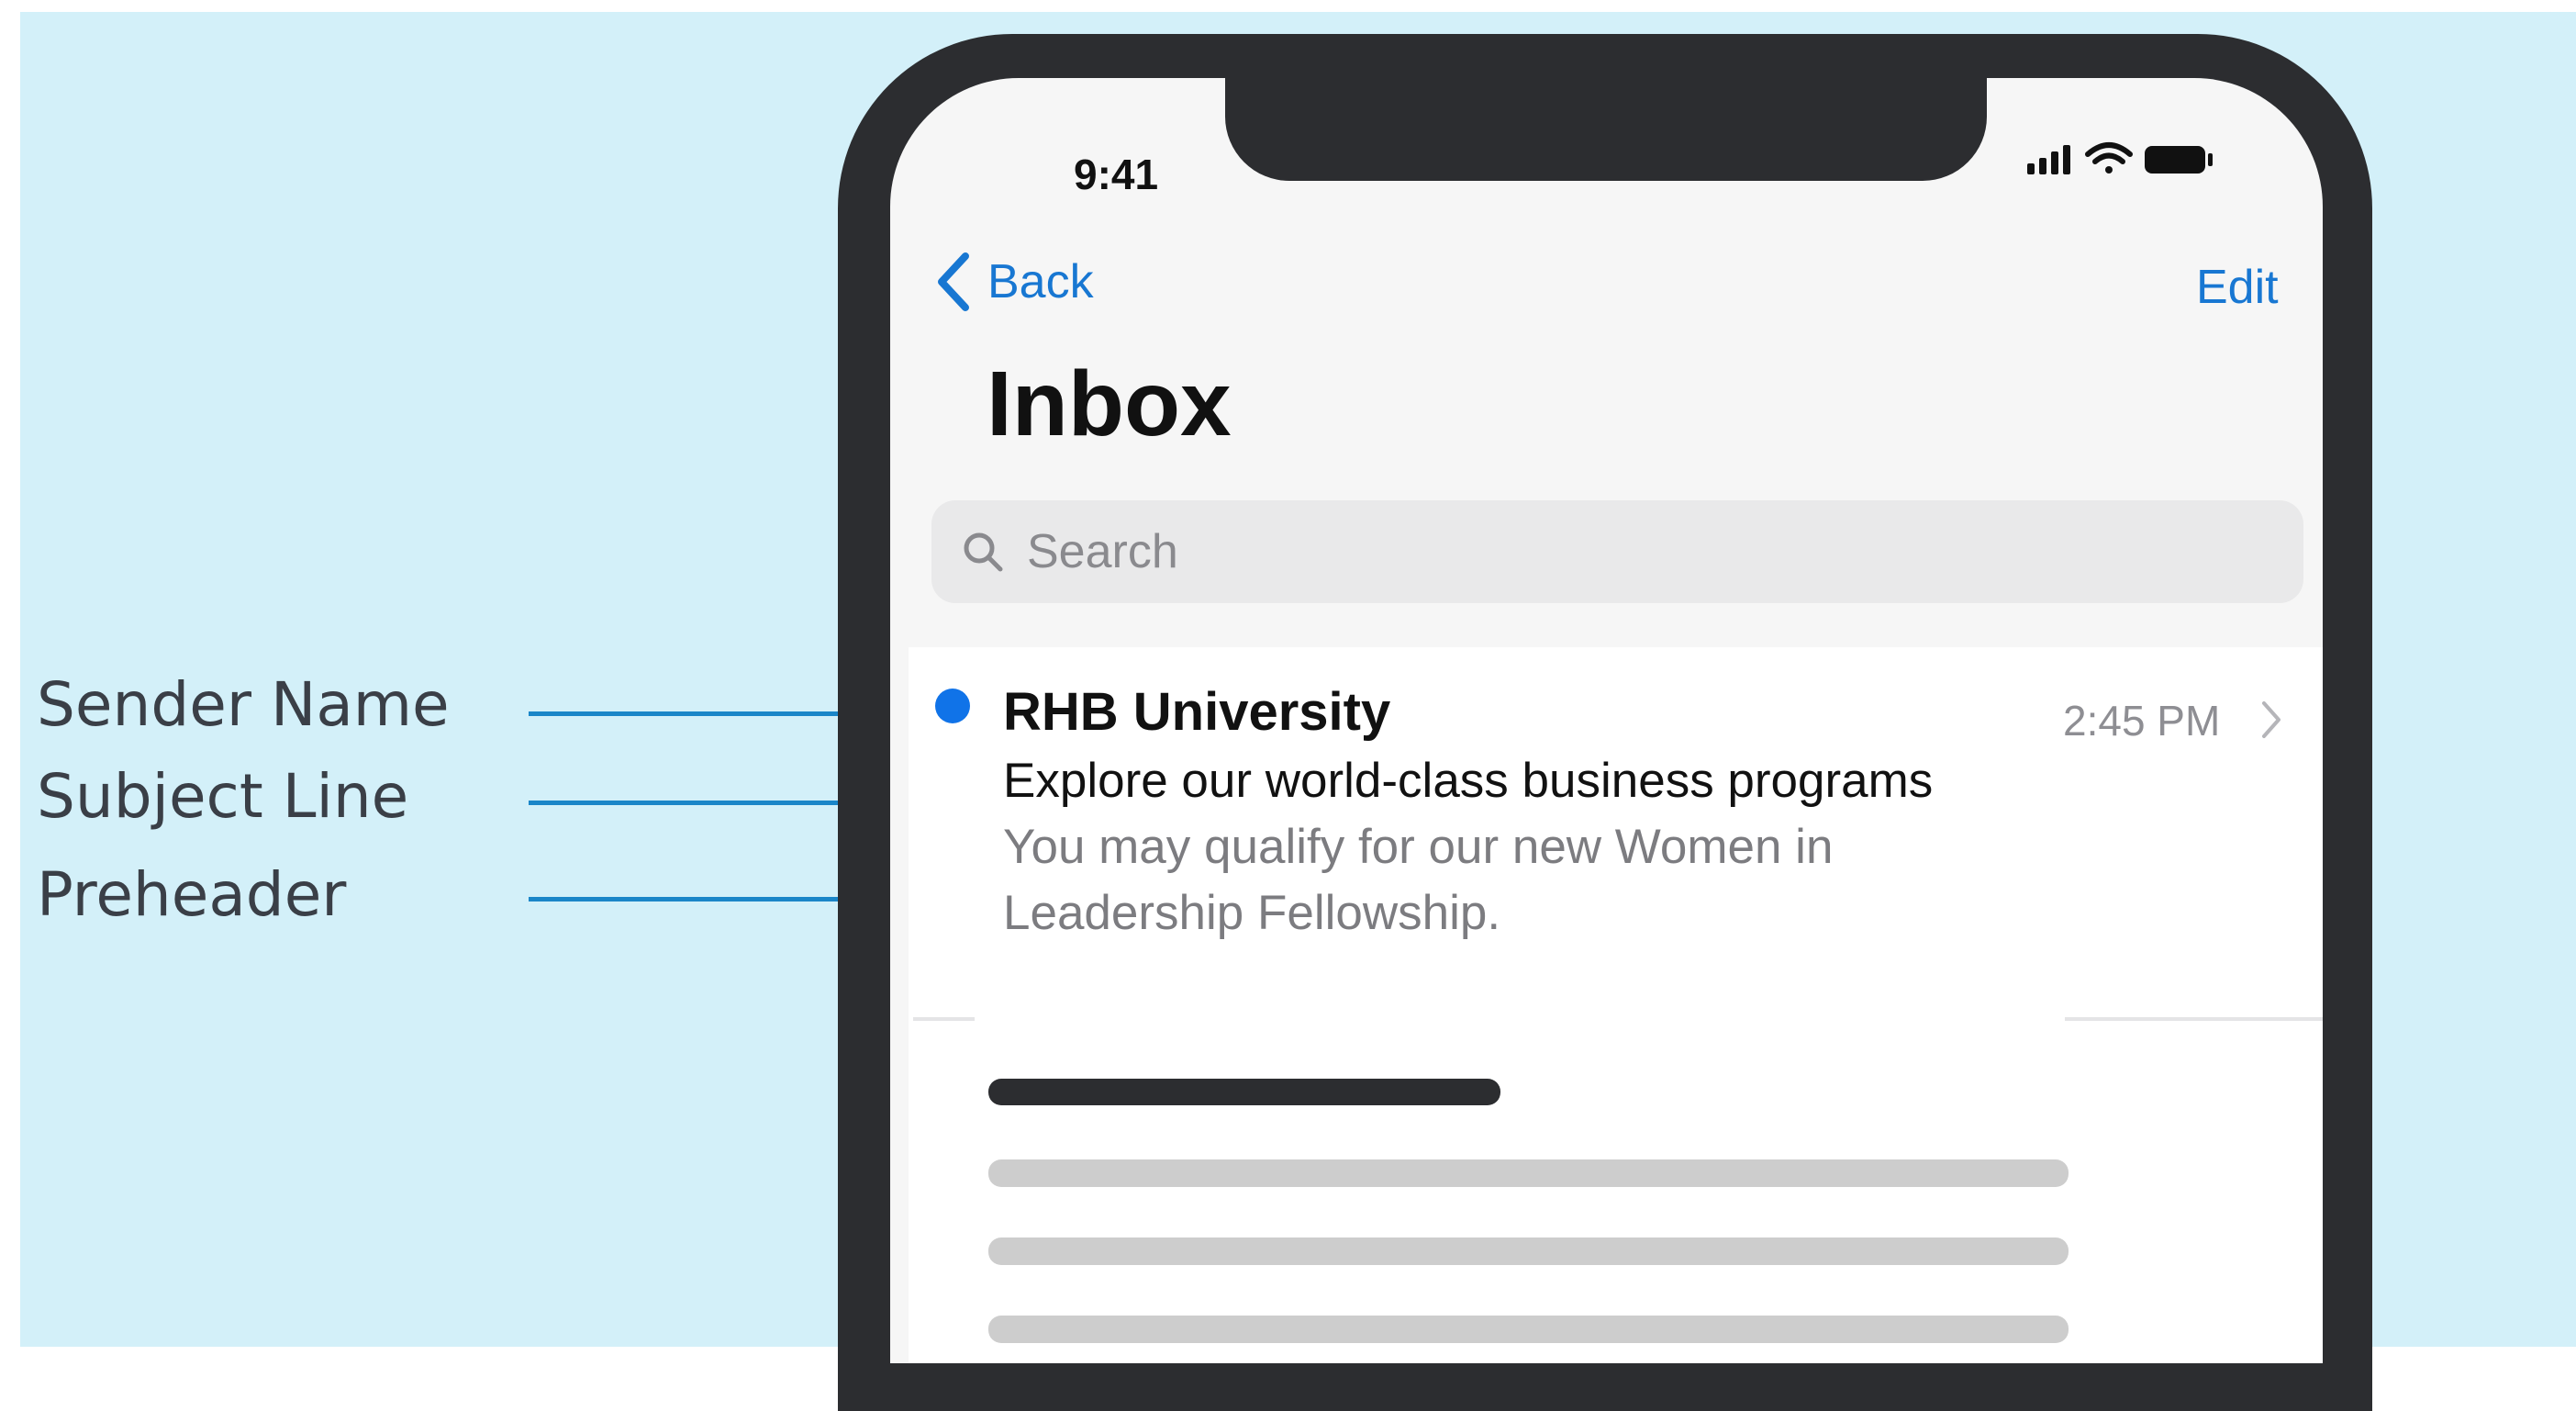 The width and height of the screenshot is (2576, 1411). Describe the element at coordinates (1623, 551) in the screenshot. I see `search-input` at that location.